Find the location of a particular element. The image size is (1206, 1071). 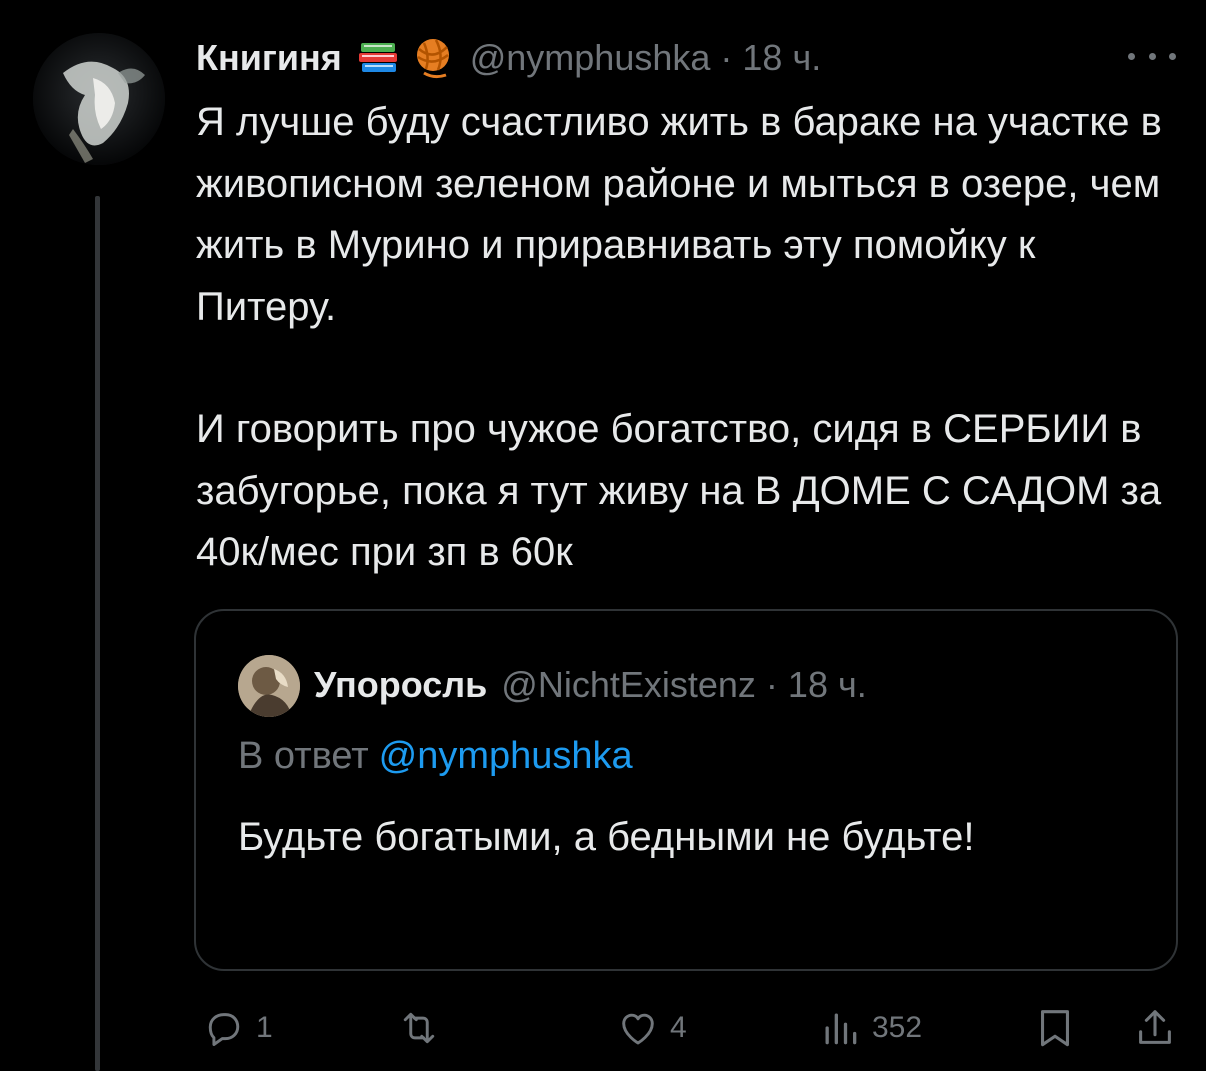

quoted-time: 18 ч. is located at coordinates (827, 684).